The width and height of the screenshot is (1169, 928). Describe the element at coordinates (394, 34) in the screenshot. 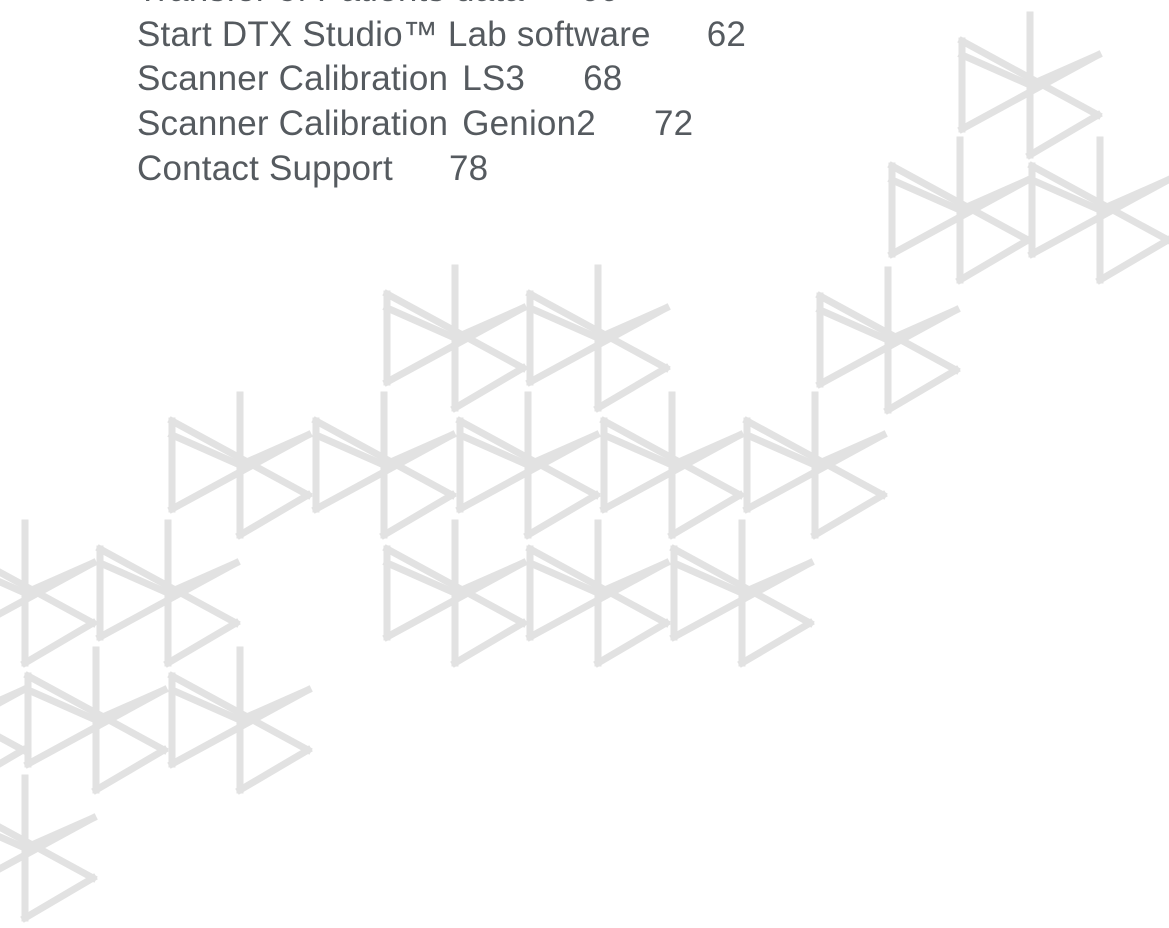

I see `toc-entry-title: Start DTX Studio™ Lab software` at that location.